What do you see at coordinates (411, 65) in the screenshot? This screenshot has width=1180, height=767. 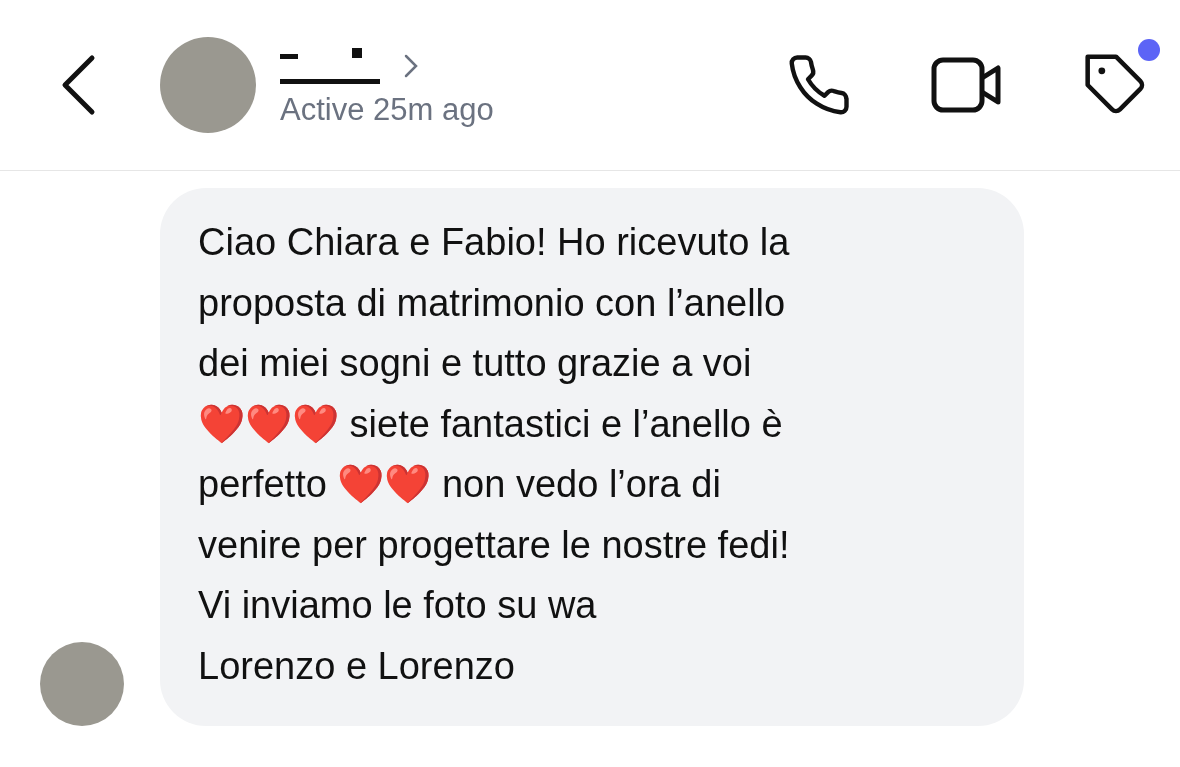 I see `chevron-icon` at bounding box center [411, 65].